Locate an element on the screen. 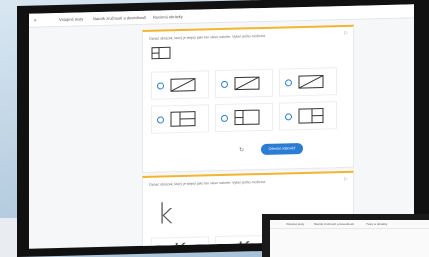  option-1: K is located at coordinates (180, 242).